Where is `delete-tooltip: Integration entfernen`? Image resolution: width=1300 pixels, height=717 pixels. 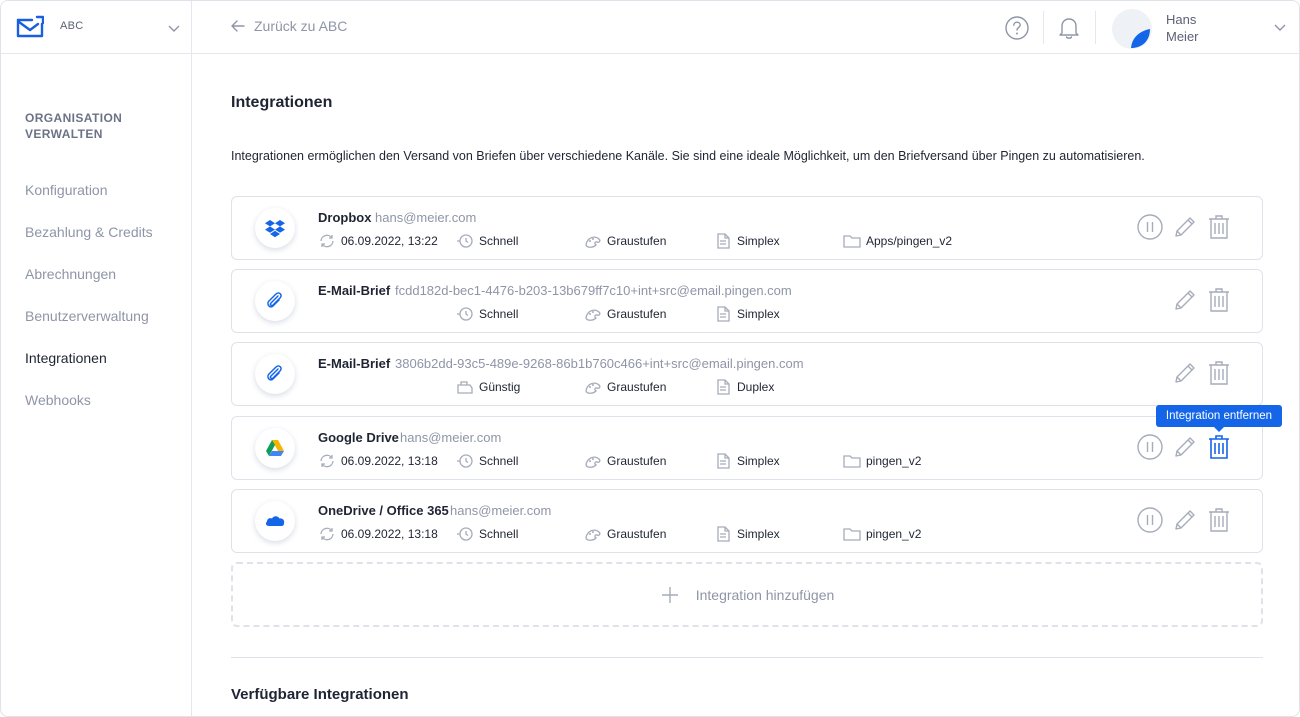 delete-tooltip: Integration entfernen is located at coordinates (1219, 418).